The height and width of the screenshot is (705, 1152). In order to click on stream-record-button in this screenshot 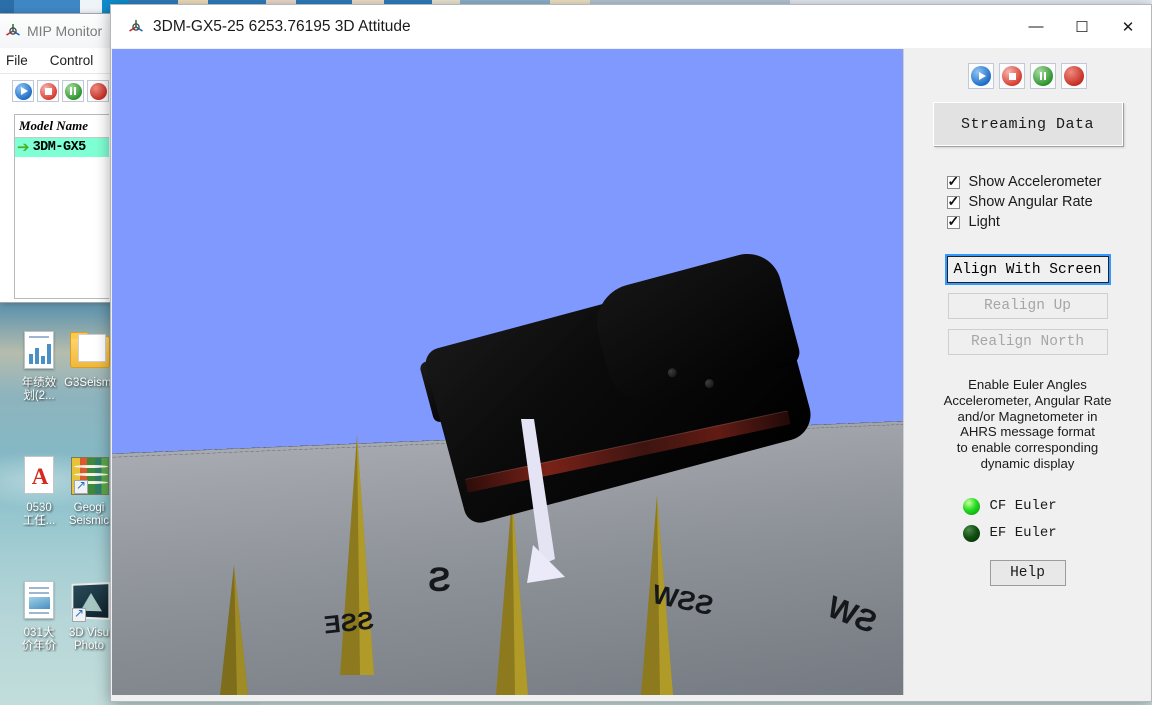, I will do `click(1074, 76)`.